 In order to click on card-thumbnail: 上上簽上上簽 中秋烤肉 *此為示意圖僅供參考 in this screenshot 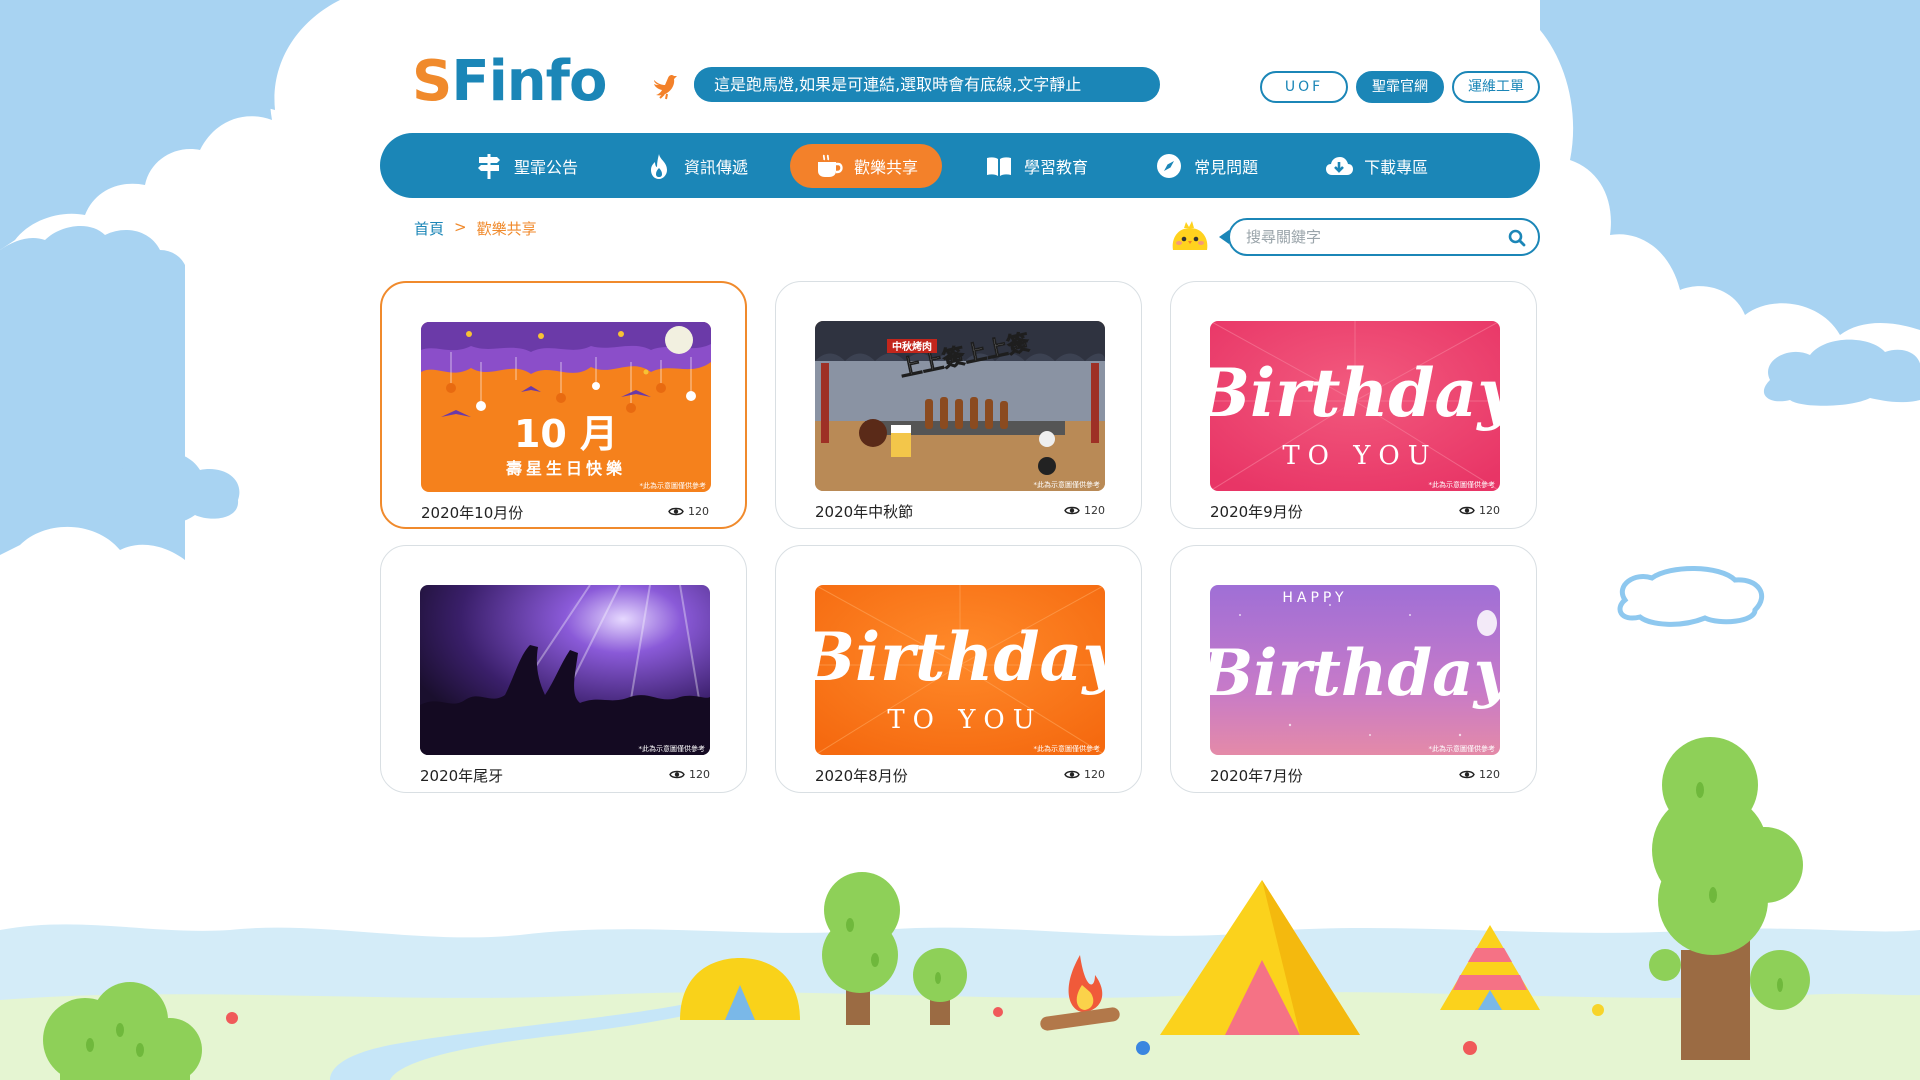, I will do `click(960, 406)`.